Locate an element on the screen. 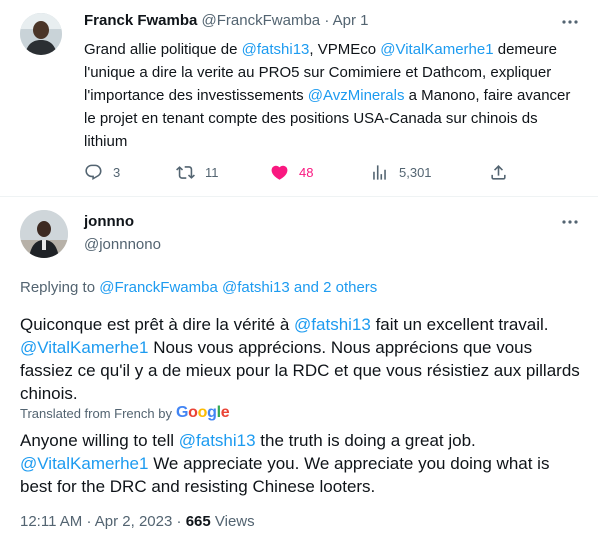 This screenshot has width=598, height=550. translation-attribution: Translated from French by Google is located at coordinates (125, 413).